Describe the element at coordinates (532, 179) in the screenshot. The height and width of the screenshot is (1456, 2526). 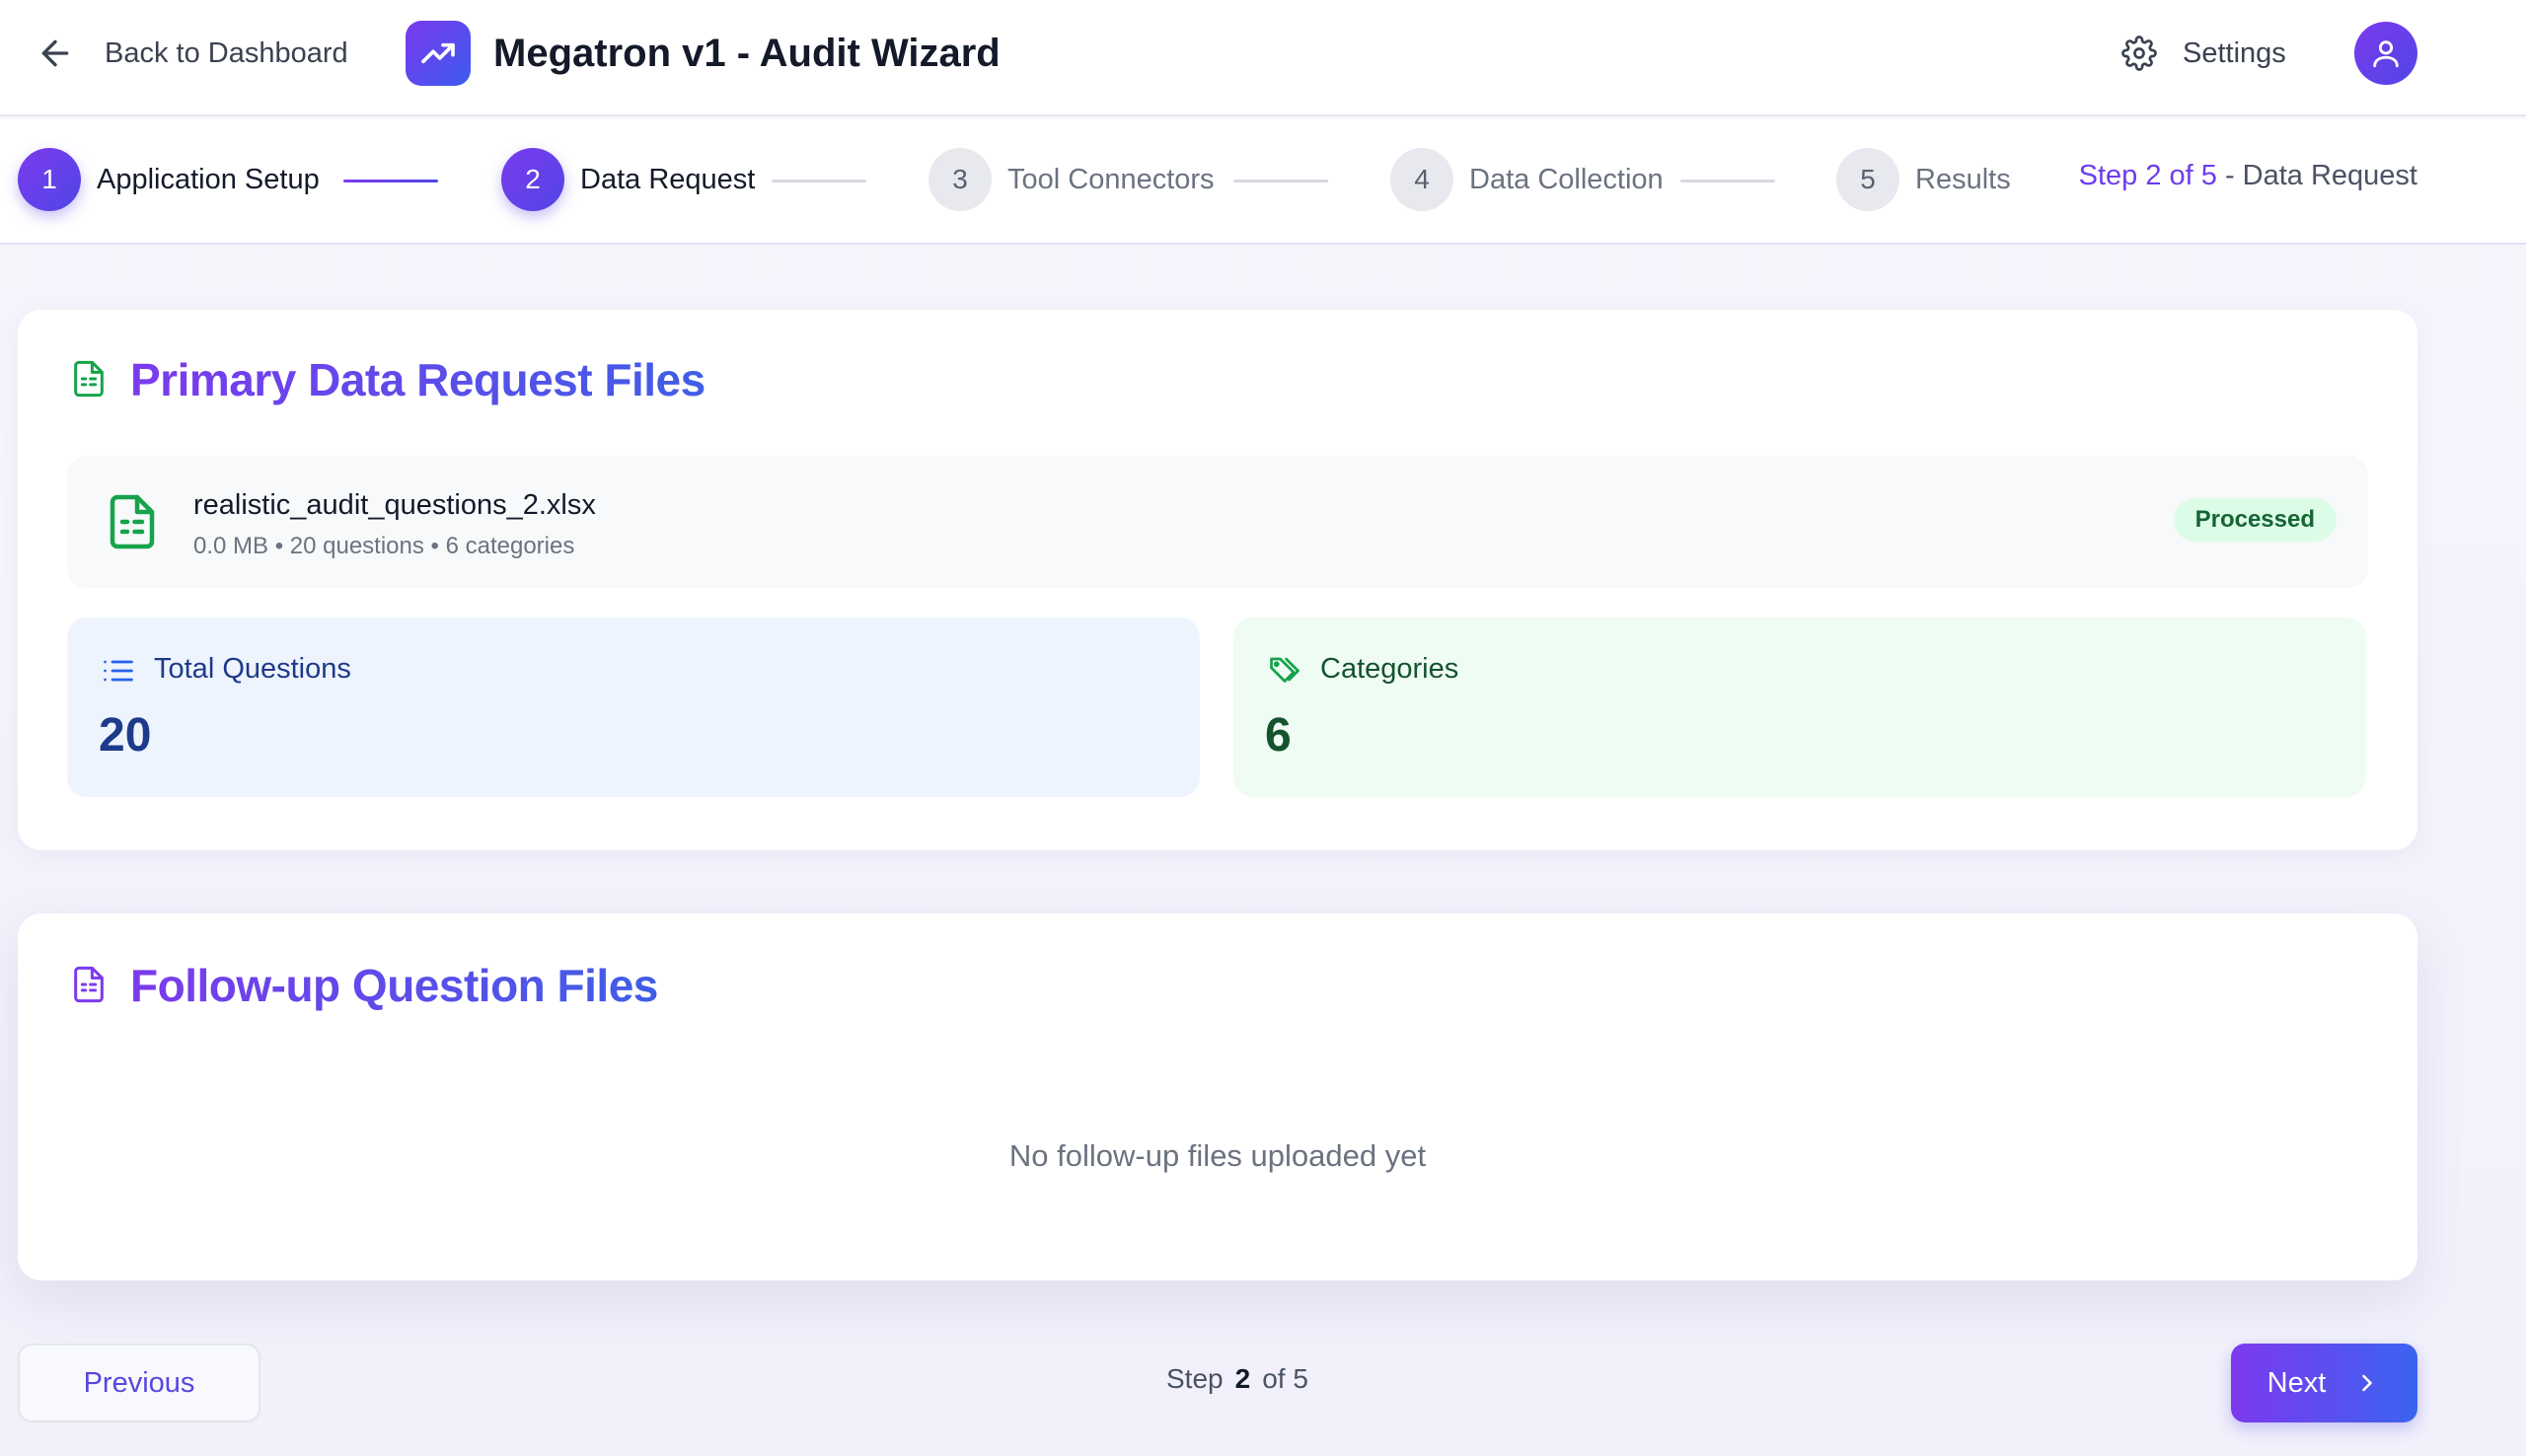
I see `step-number: 2` at that location.